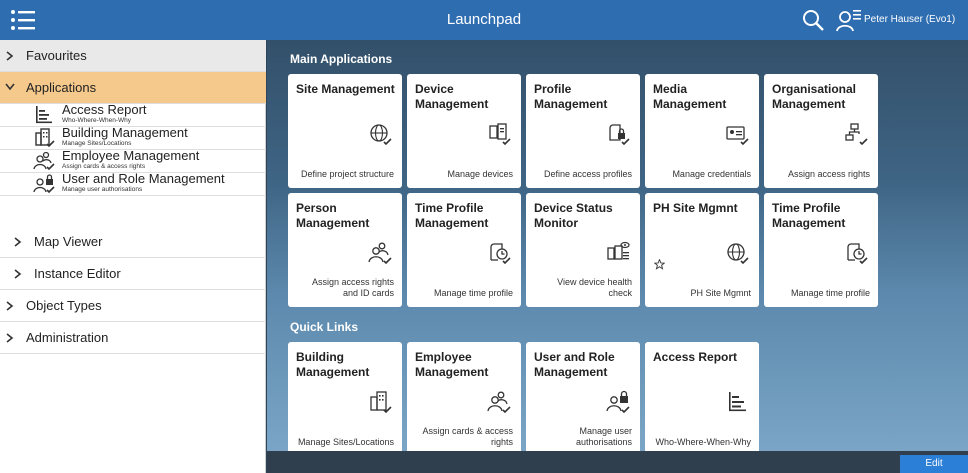 Image resolution: width=968 pixels, height=473 pixels. Describe the element at coordinates (480, 174) in the screenshot. I see `tile-subtitle: Manage devices` at that location.